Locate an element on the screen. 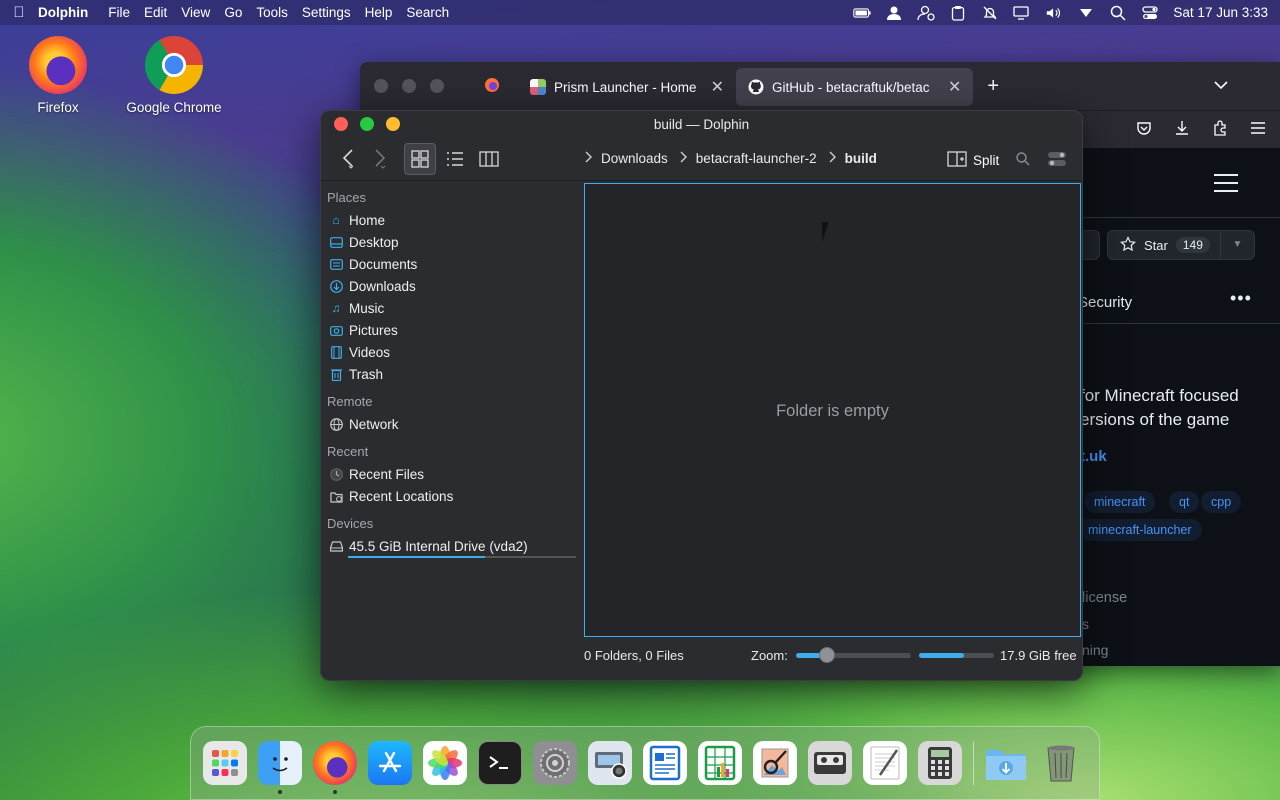 This screenshot has width=1280, height=800. battery-icon is located at coordinates (862, 13).